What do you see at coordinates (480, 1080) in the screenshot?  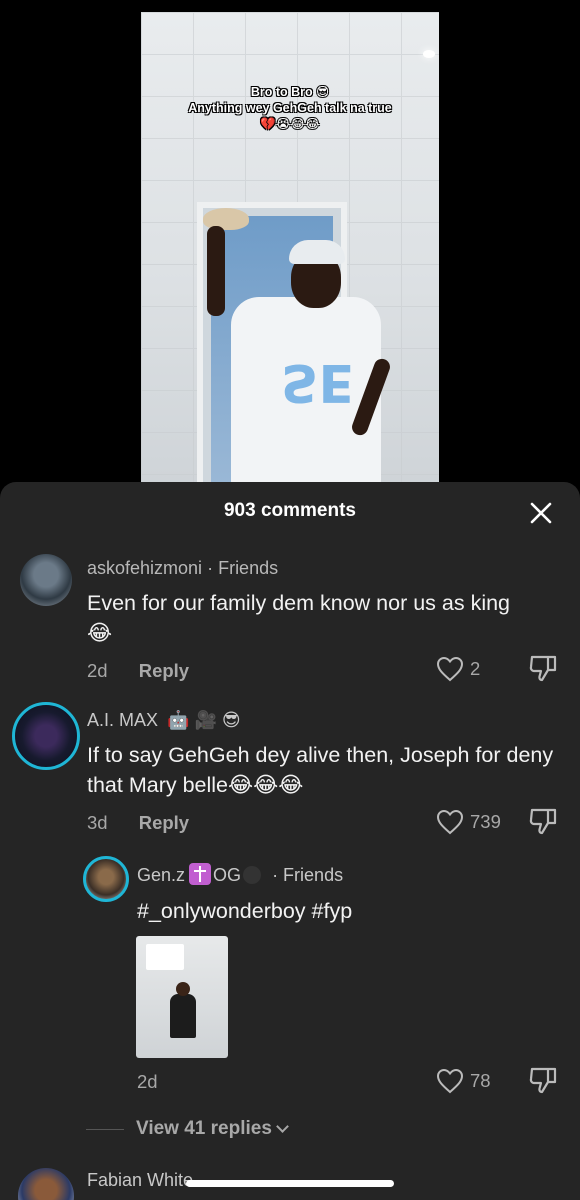 I see `like-count: 78` at bounding box center [480, 1080].